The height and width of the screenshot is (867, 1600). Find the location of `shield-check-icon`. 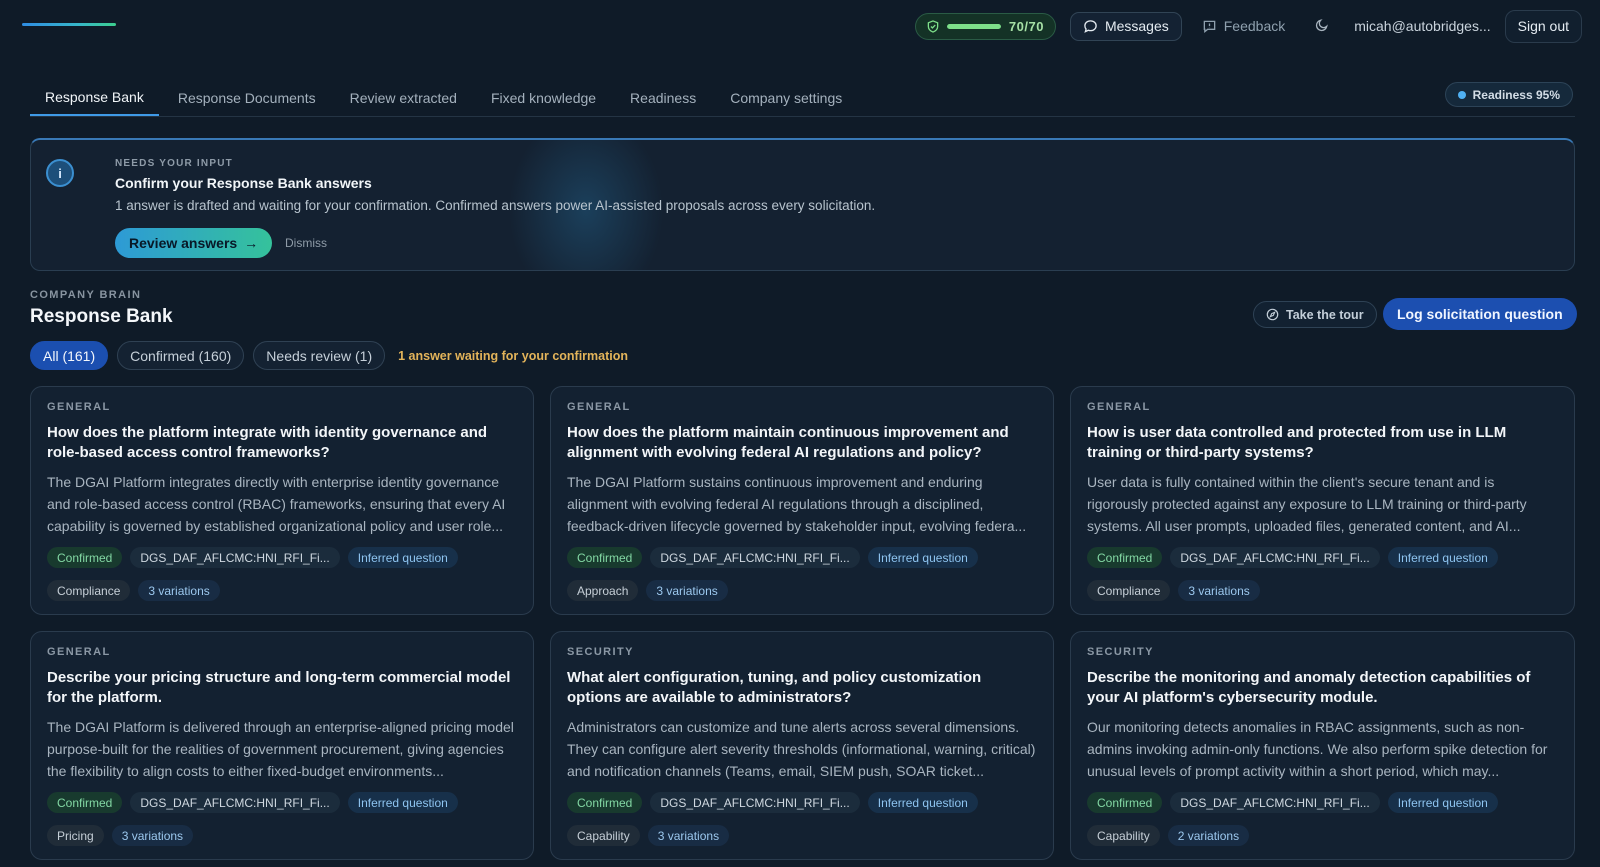

shield-check-icon is located at coordinates (933, 26).